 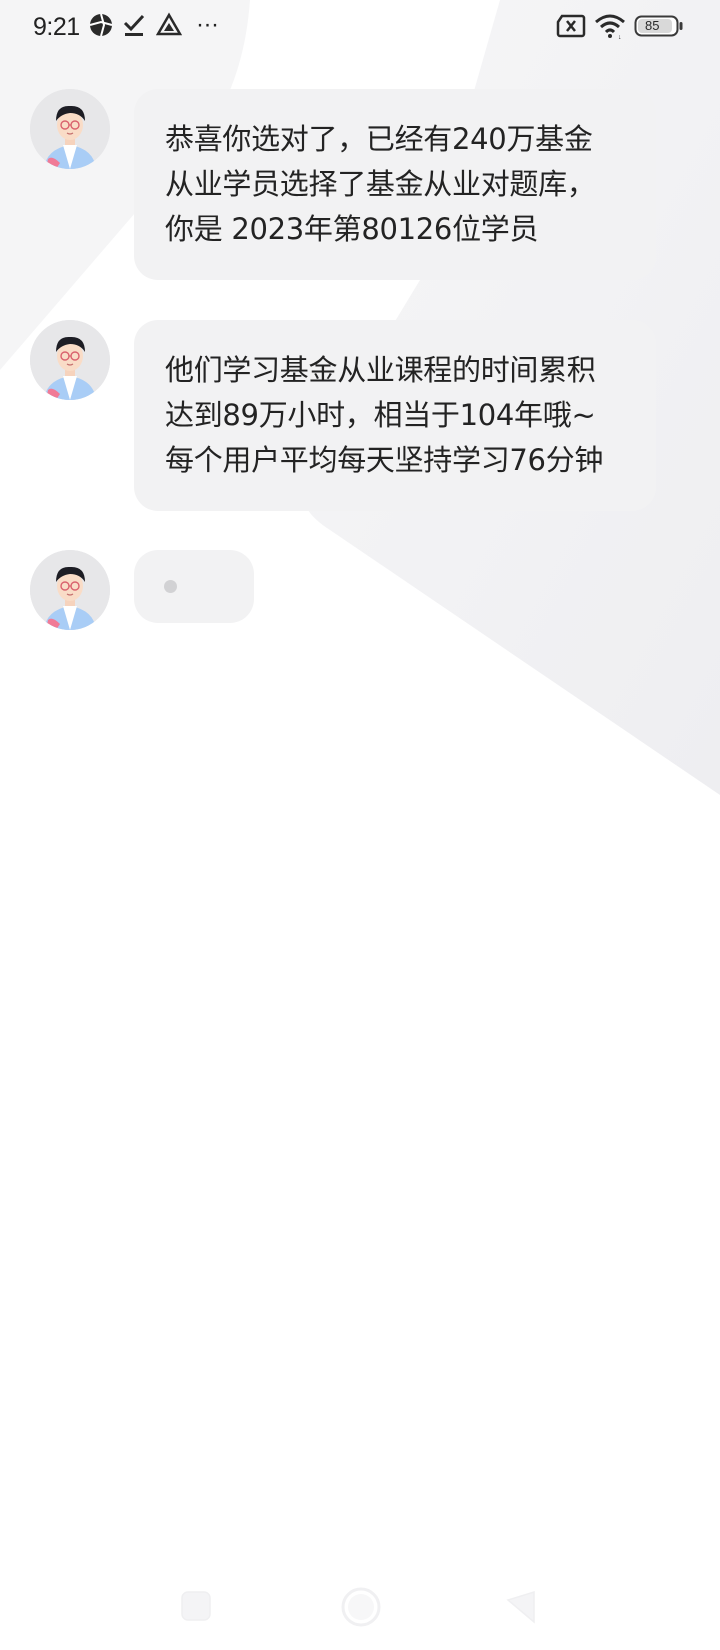 What do you see at coordinates (196, 1608) in the screenshot?
I see `recents-square-icon` at bounding box center [196, 1608].